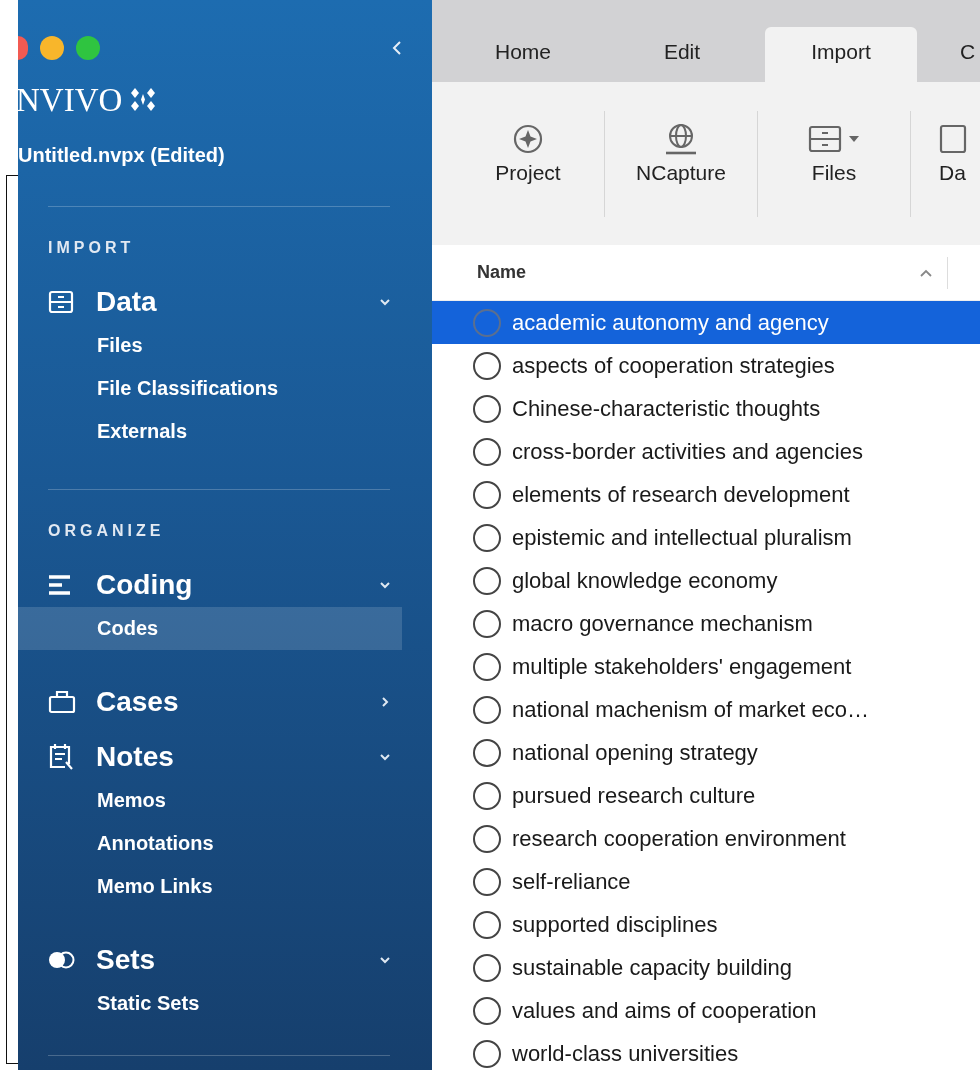 Image resolution: width=980 pixels, height=1070 pixels. What do you see at coordinates (706, 752) in the screenshot?
I see `code-row: national opening strategy` at bounding box center [706, 752].